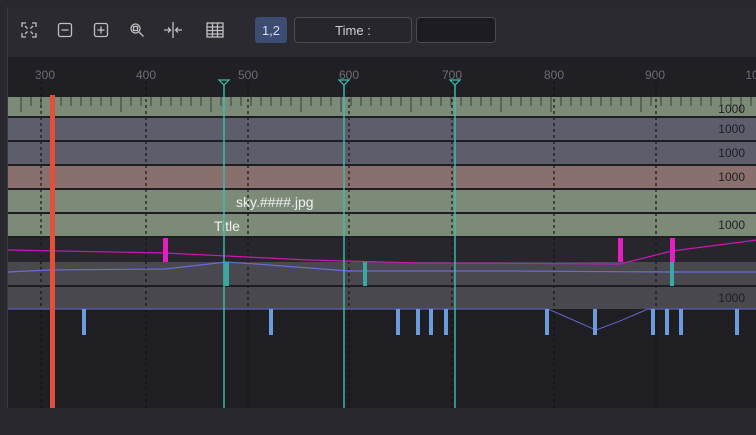 The height and width of the screenshot is (435, 756). I want to click on axis-tick-label: 300, so click(45, 75).